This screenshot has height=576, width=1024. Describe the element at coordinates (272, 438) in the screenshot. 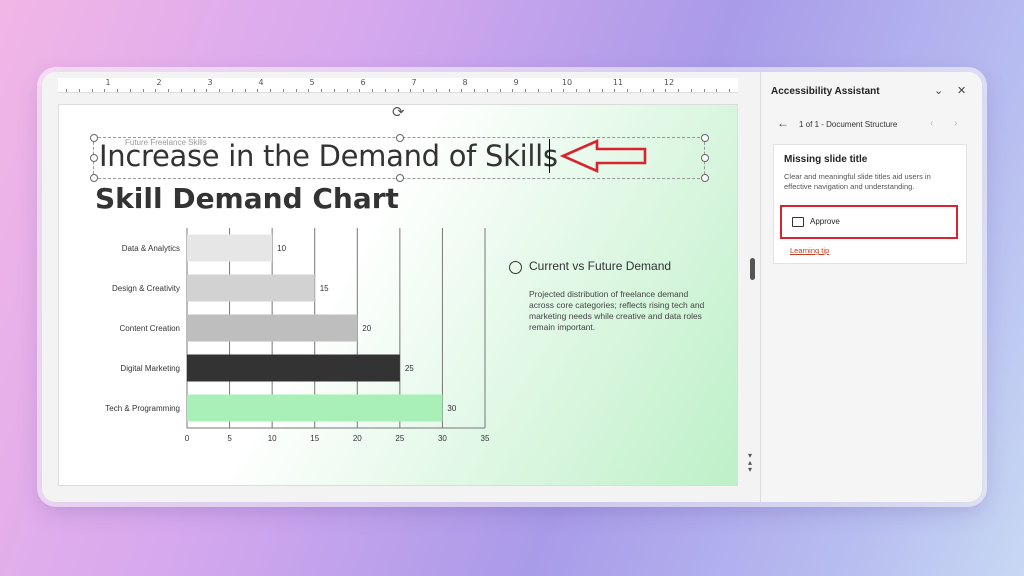

I see `x-tick-label: 10` at that location.